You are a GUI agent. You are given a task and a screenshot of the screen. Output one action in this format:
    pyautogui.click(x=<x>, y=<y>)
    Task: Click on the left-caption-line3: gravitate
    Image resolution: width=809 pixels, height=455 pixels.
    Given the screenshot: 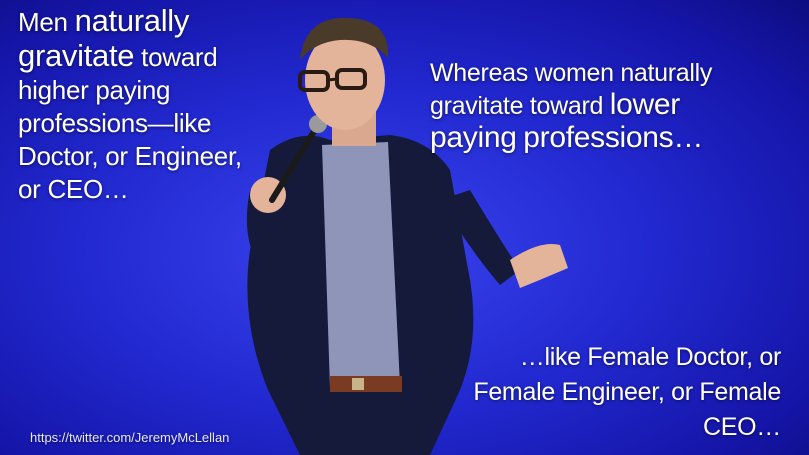 What is the action you would take?
    pyautogui.click(x=76, y=55)
    